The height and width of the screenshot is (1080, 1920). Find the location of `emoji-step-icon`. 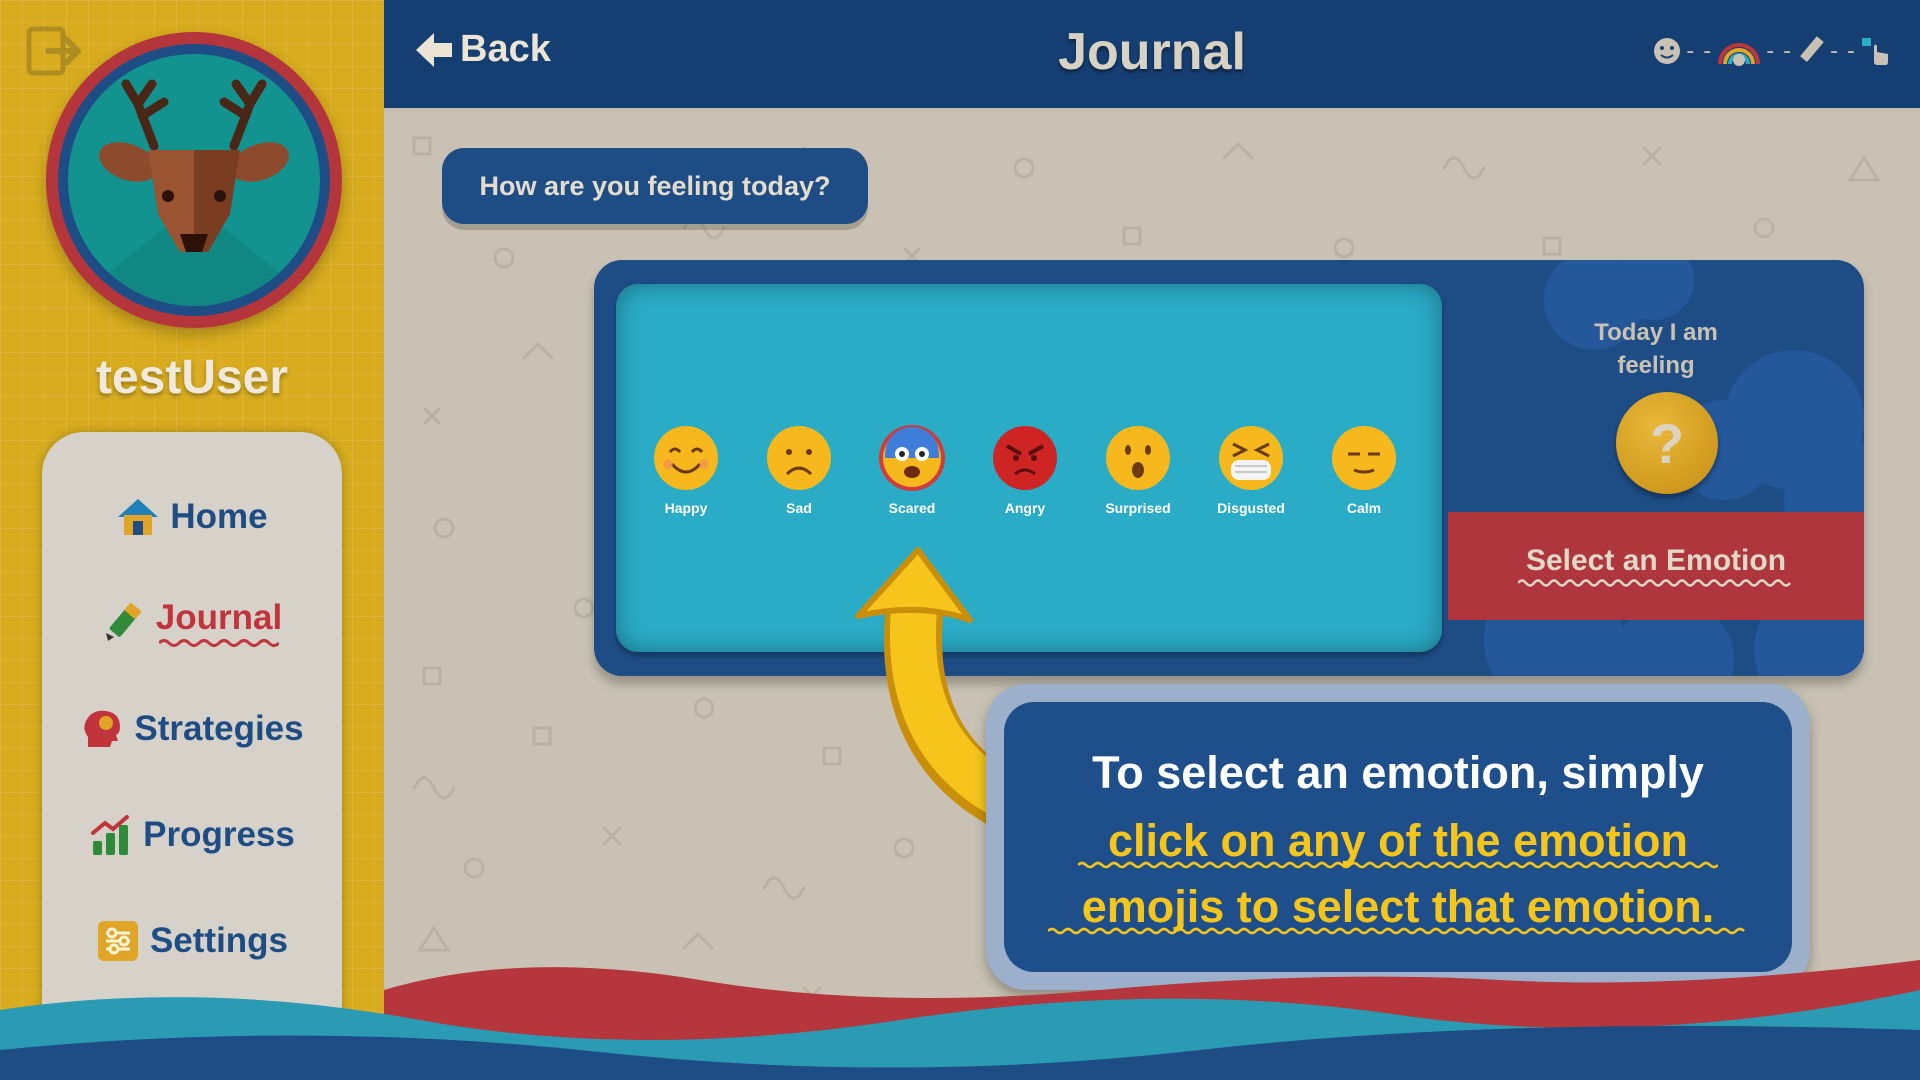

emoji-step-icon is located at coordinates (1667, 51).